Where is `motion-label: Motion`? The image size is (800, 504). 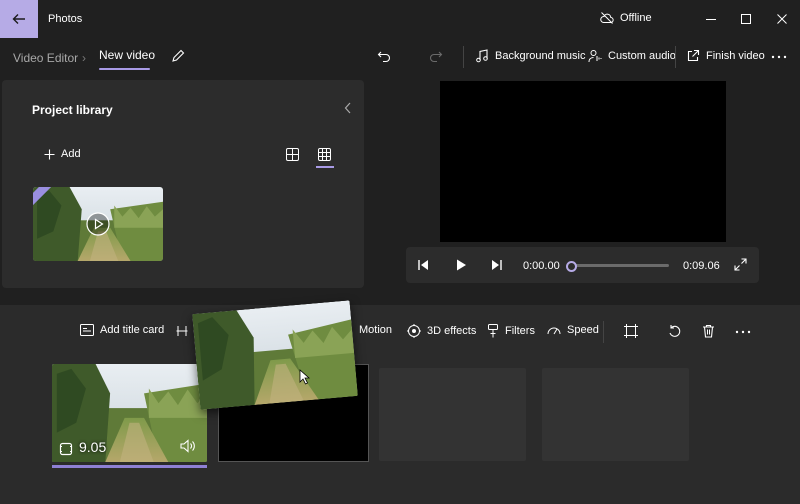
motion-label: Motion is located at coordinates (376, 330).